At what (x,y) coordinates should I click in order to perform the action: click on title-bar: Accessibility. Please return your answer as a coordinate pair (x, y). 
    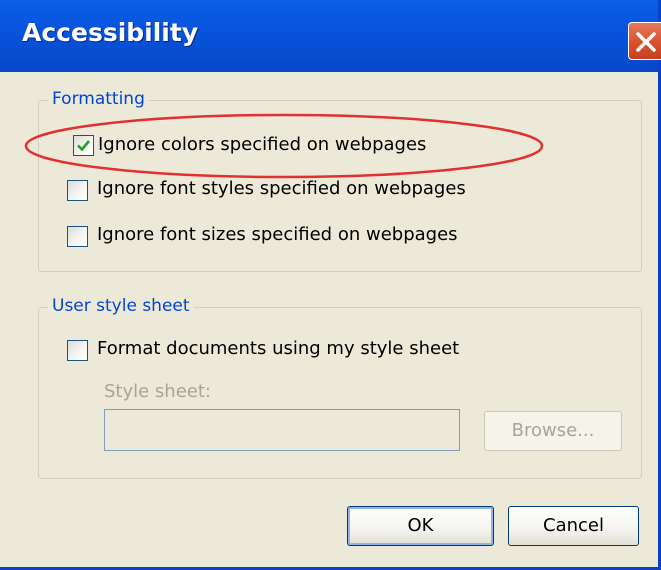
    Looking at the image, I should click on (330, 36).